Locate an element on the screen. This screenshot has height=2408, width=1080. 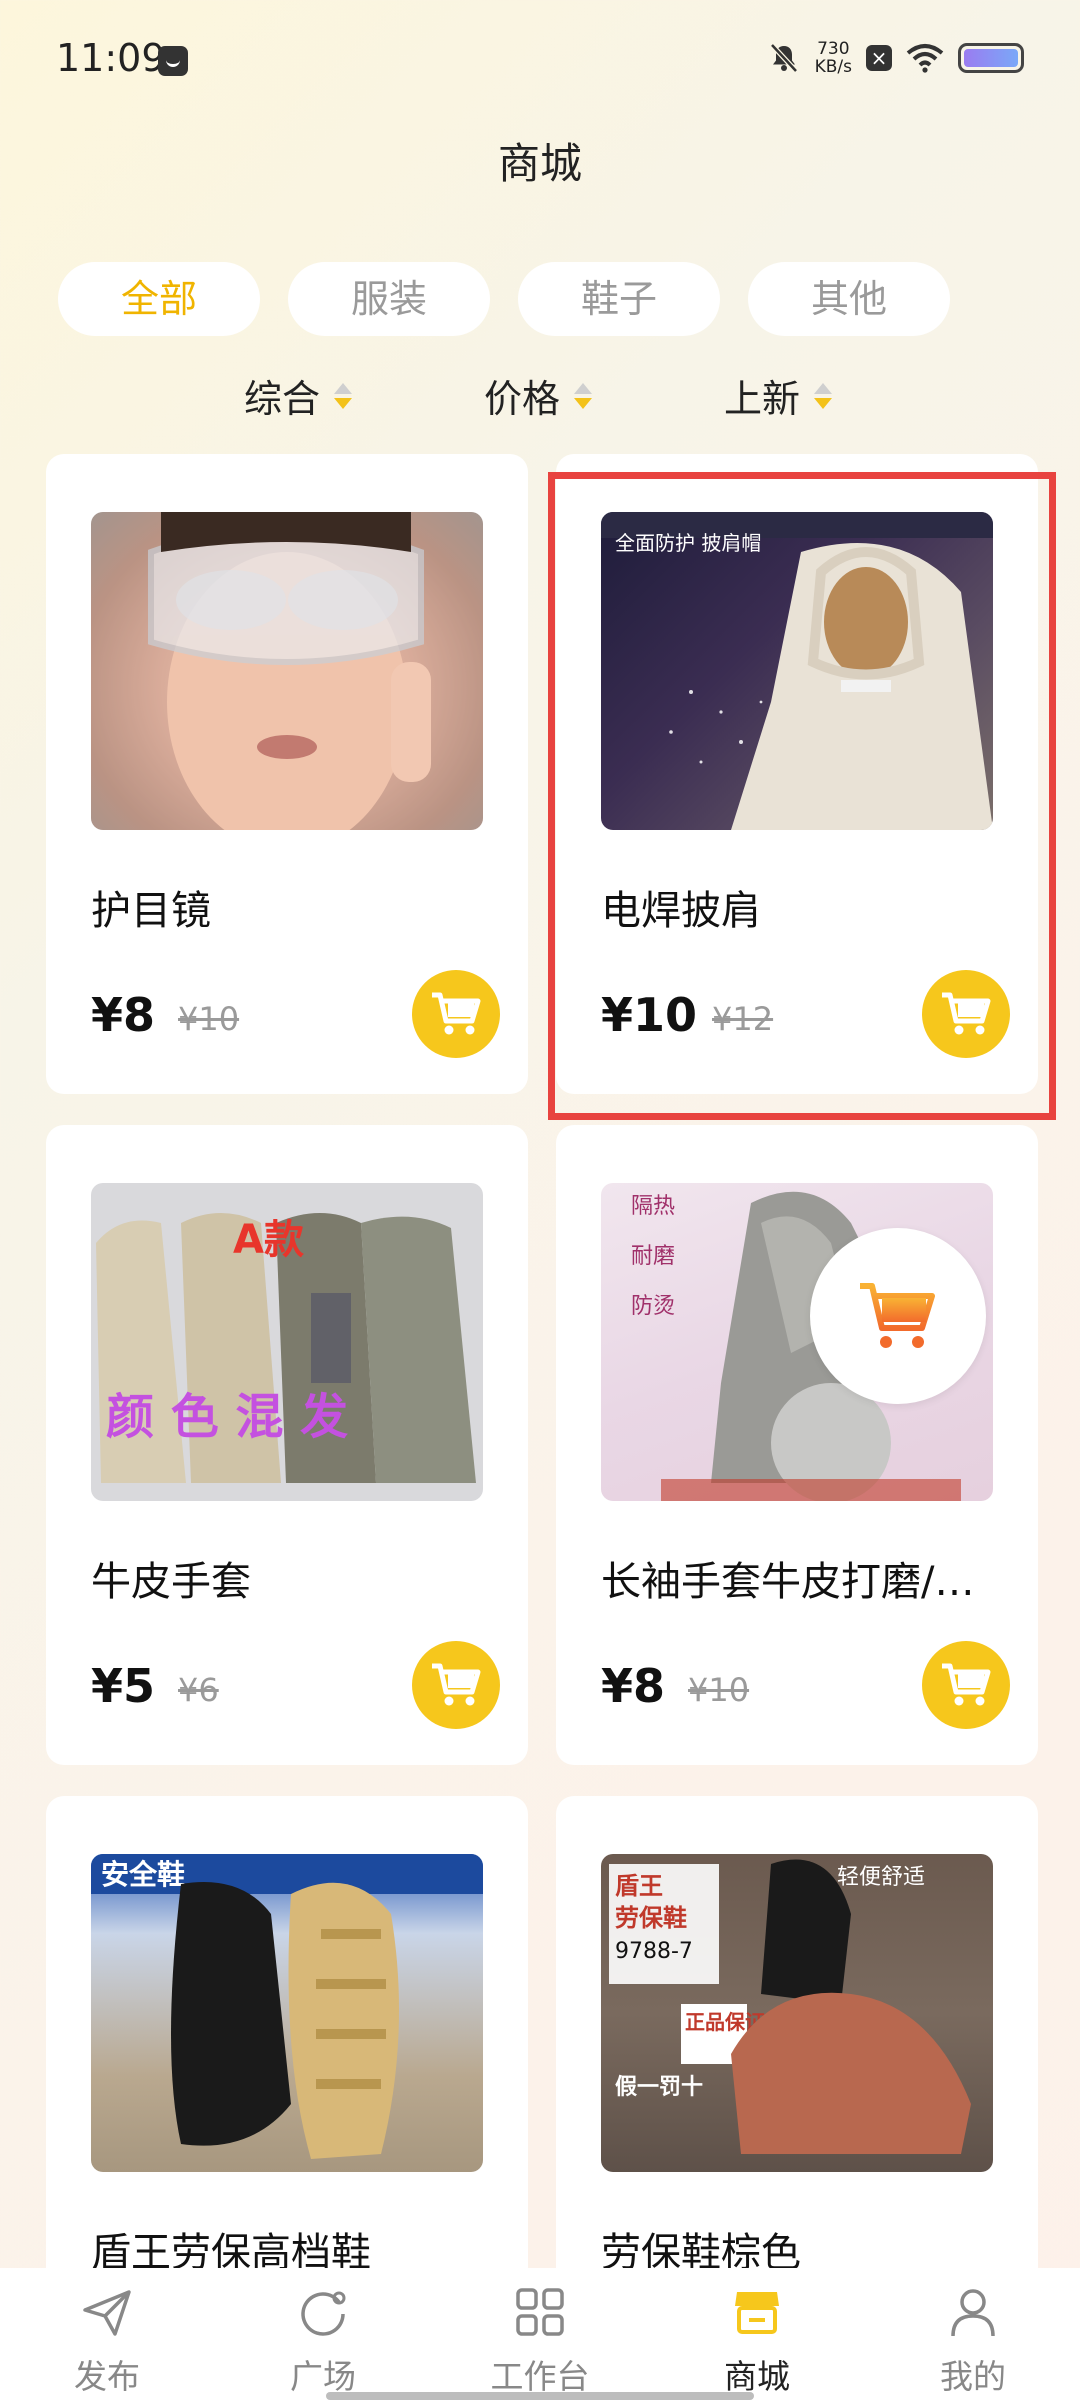
tab-shoes: 鞋子 is located at coordinates (619, 299).